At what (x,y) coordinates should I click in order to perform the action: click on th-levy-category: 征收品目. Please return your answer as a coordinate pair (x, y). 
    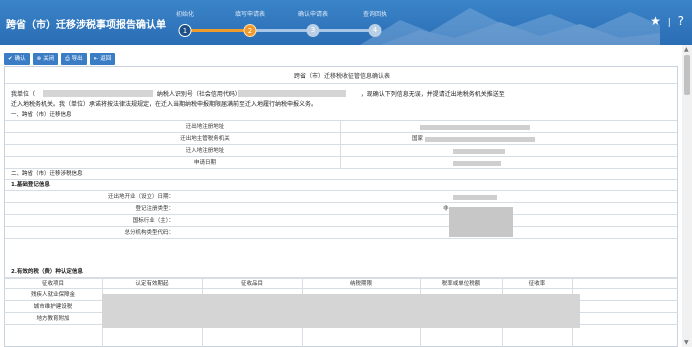
    Looking at the image, I should click on (251, 284).